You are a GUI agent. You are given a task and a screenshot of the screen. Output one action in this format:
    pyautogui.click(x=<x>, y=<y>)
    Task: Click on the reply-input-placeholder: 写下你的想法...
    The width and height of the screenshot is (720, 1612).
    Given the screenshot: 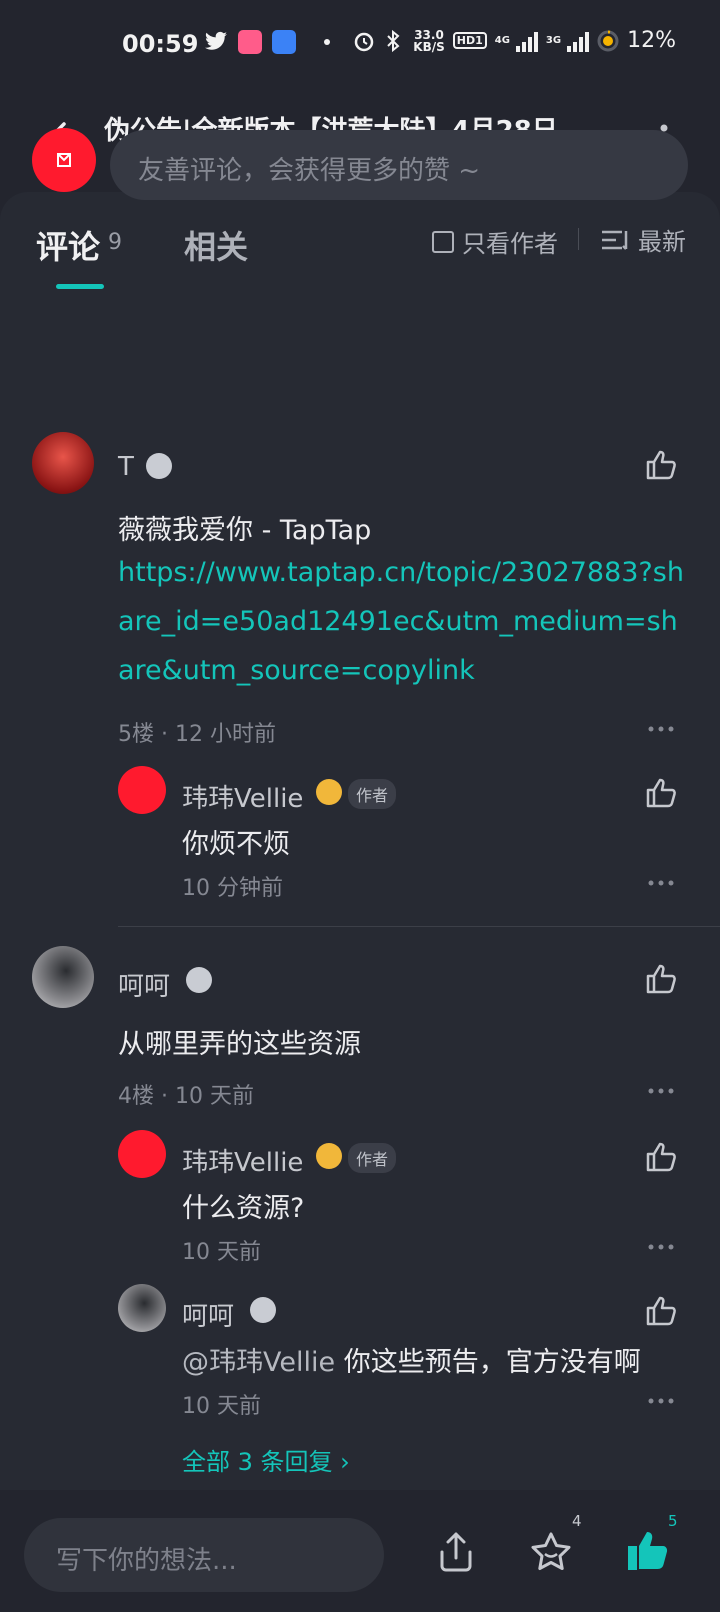 What is the action you would take?
    pyautogui.click(x=146, y=1561)
    